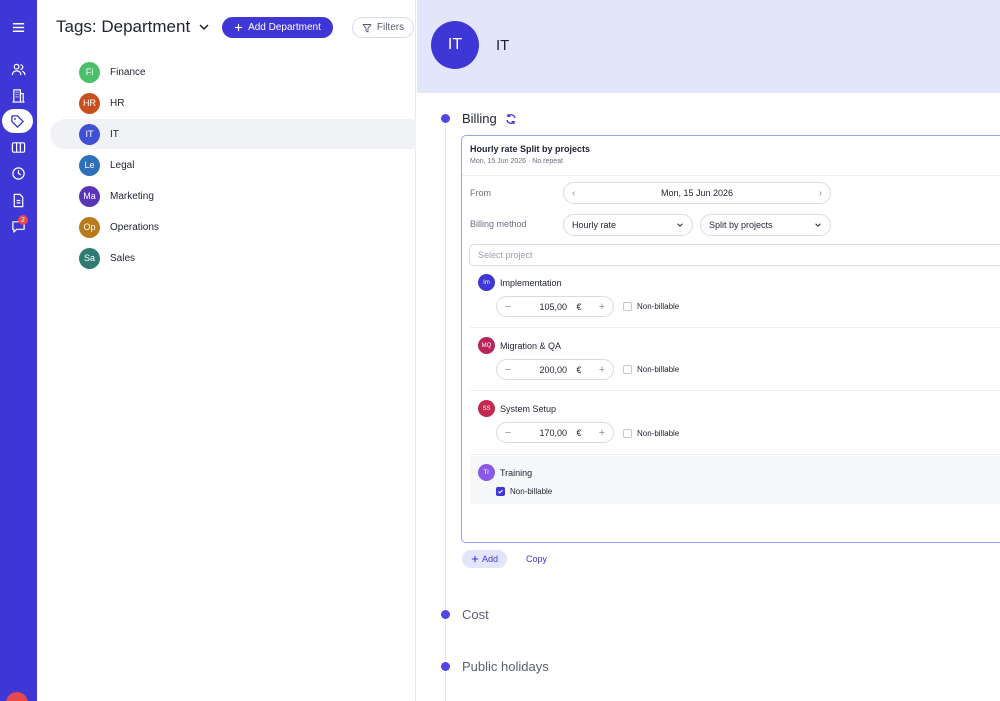  Describe the element at coordinates (543, 433) in the screenshot. I see `rate-value: 170,00` at that location.